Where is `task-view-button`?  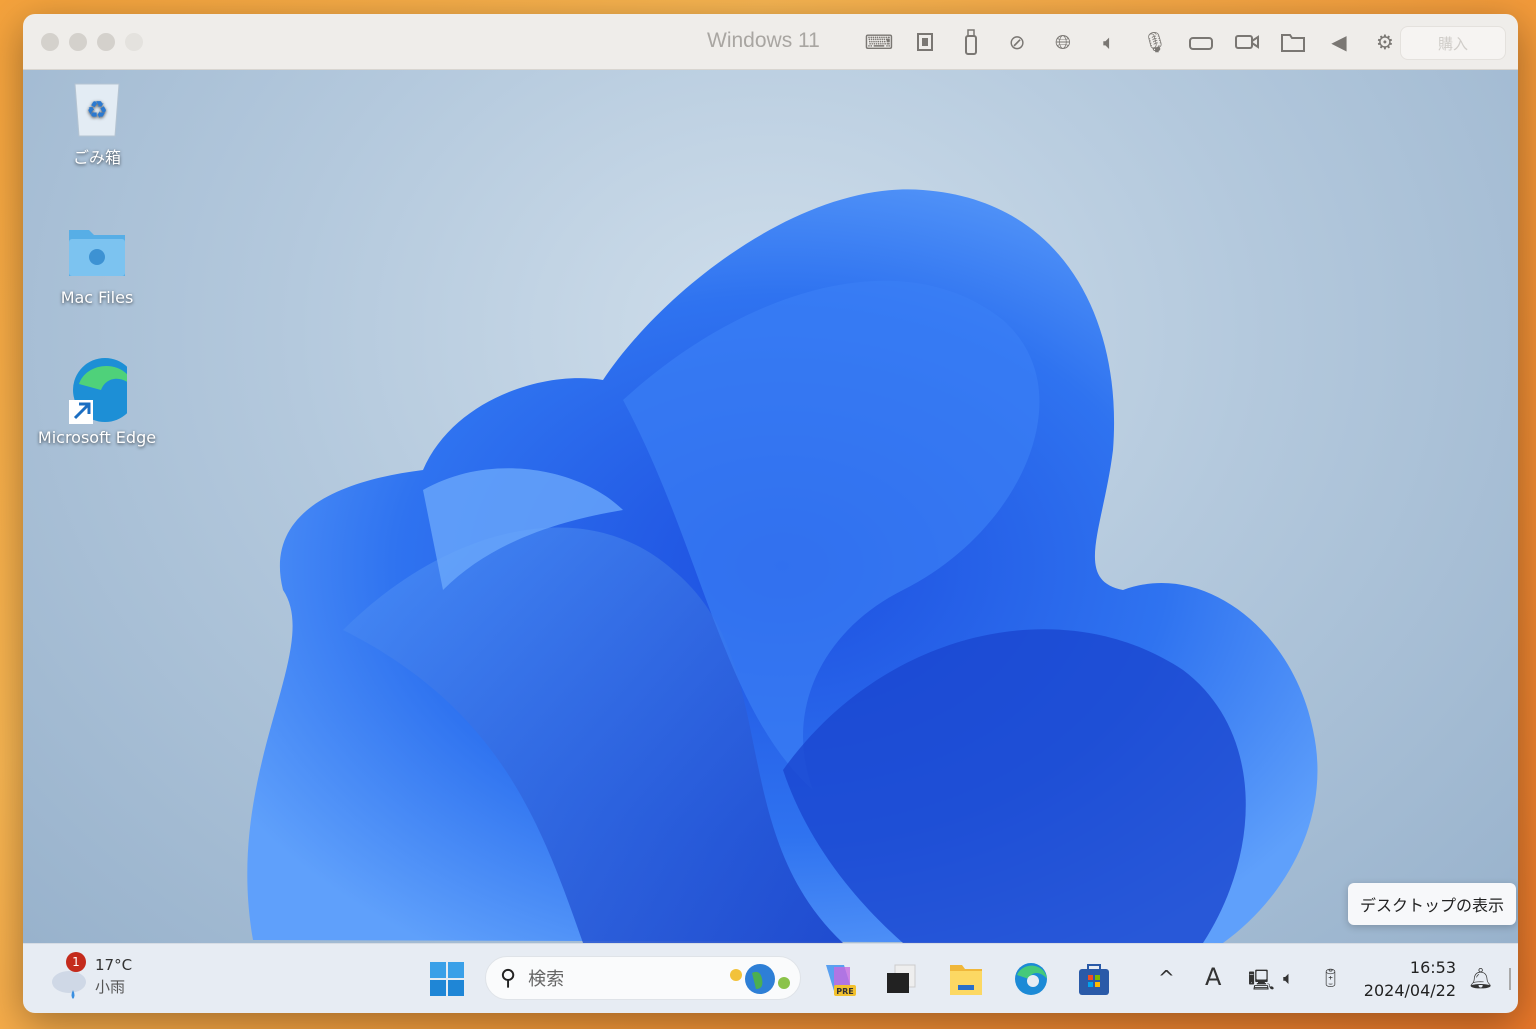
task-view-button is located at coordinates (901, 979).